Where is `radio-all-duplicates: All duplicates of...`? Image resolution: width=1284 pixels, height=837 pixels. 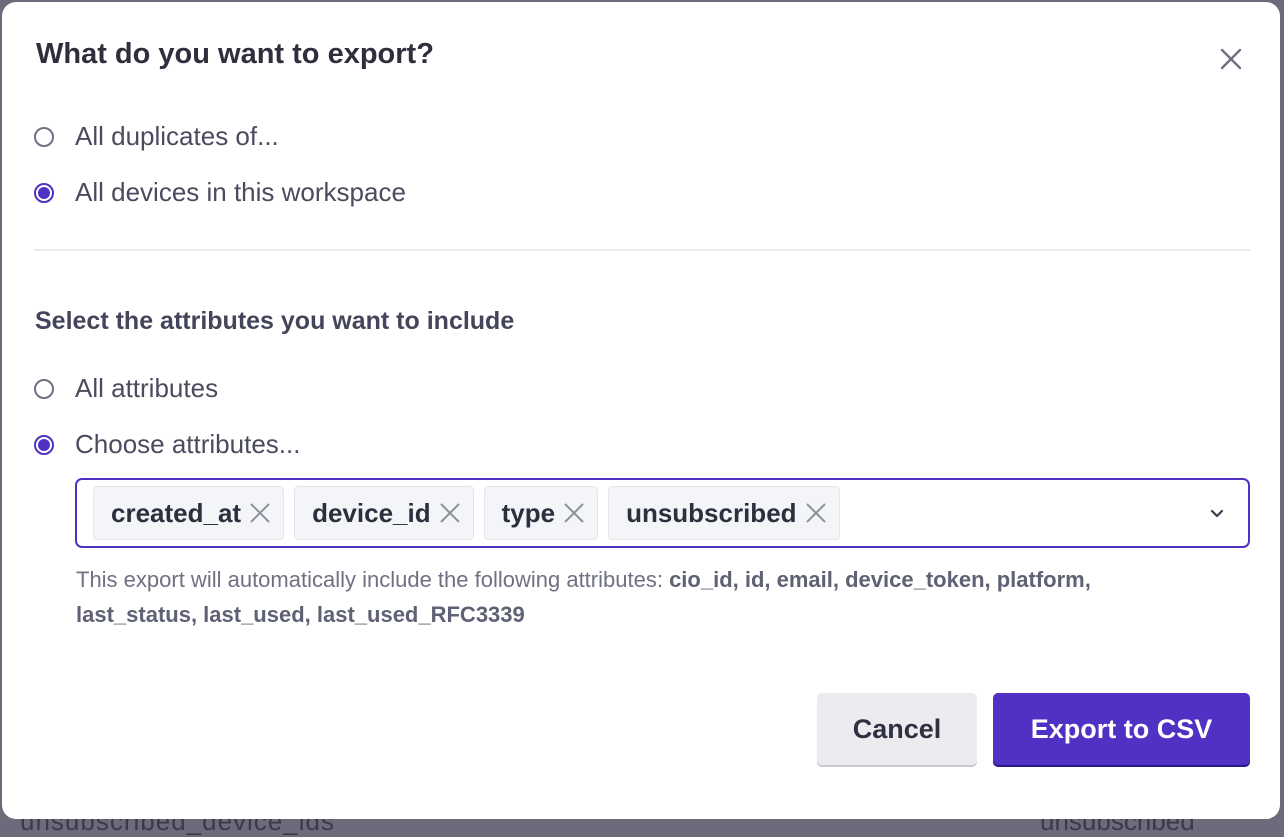 radio-all-duplicates: All duplicates of... is located at coordinates (156, 136).